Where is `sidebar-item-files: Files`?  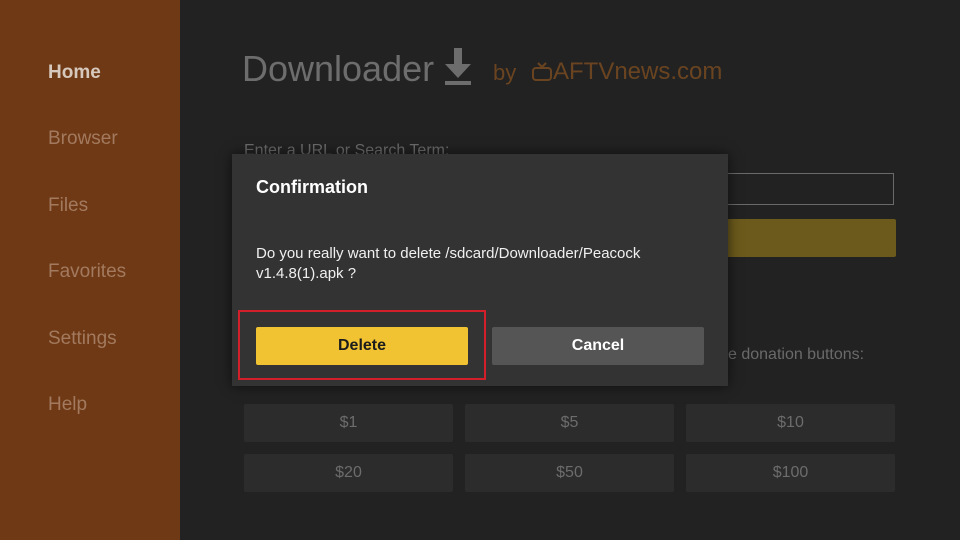 sidebar-item-files: Files is located at coordinates (68, 206).